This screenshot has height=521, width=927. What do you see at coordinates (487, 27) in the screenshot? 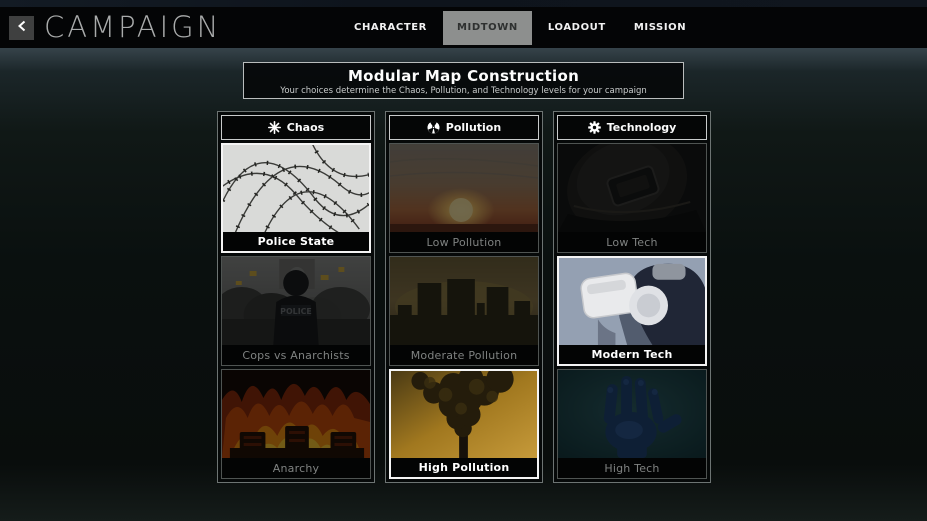
I see `tab-midtown: MIDTOWN` at bounding box center [487, 27].